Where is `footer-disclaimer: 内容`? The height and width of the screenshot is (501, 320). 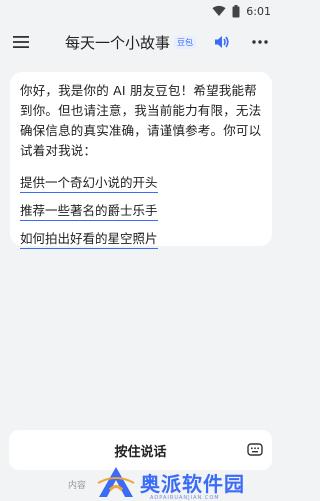
footer-disclaimer: 内容 is located at coordinates (77, 486).